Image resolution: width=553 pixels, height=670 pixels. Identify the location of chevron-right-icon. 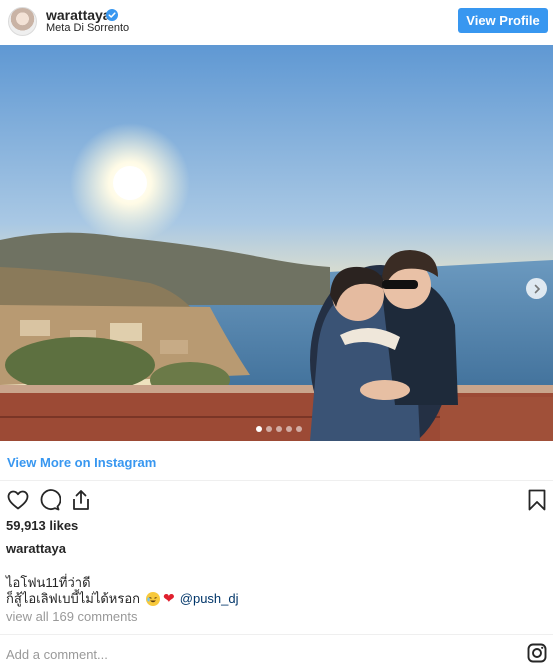
(537, 288).